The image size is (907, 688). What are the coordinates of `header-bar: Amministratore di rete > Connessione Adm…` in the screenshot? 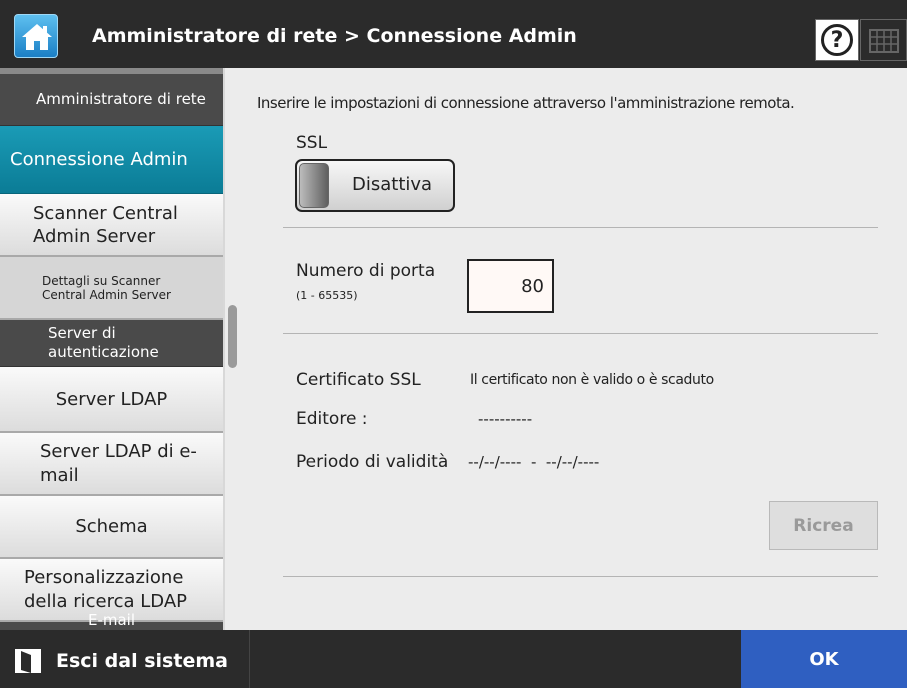 It's located at (453, 34).